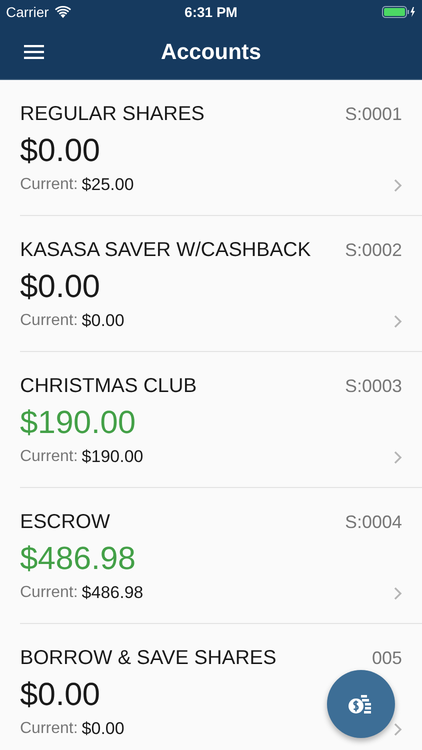 This screenshot has height=750, width=422. I want to click on account-name: KASASA SAVER W/CASHBACK, so click(165, 250).